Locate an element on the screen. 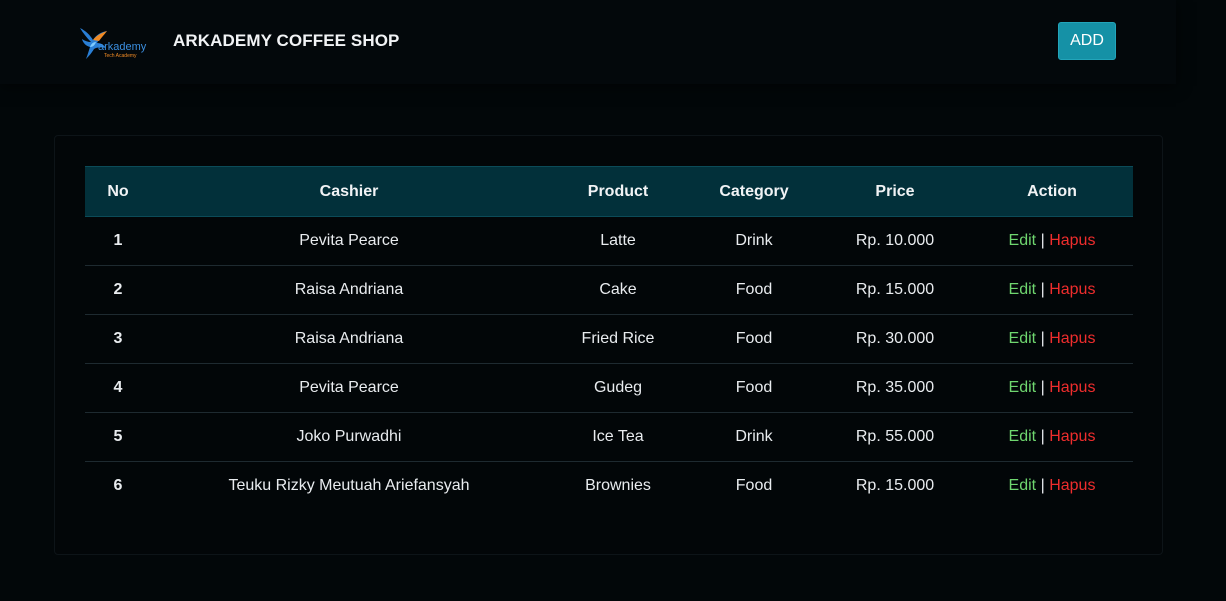  row-number: 2 is located at coordinates (118, 290).